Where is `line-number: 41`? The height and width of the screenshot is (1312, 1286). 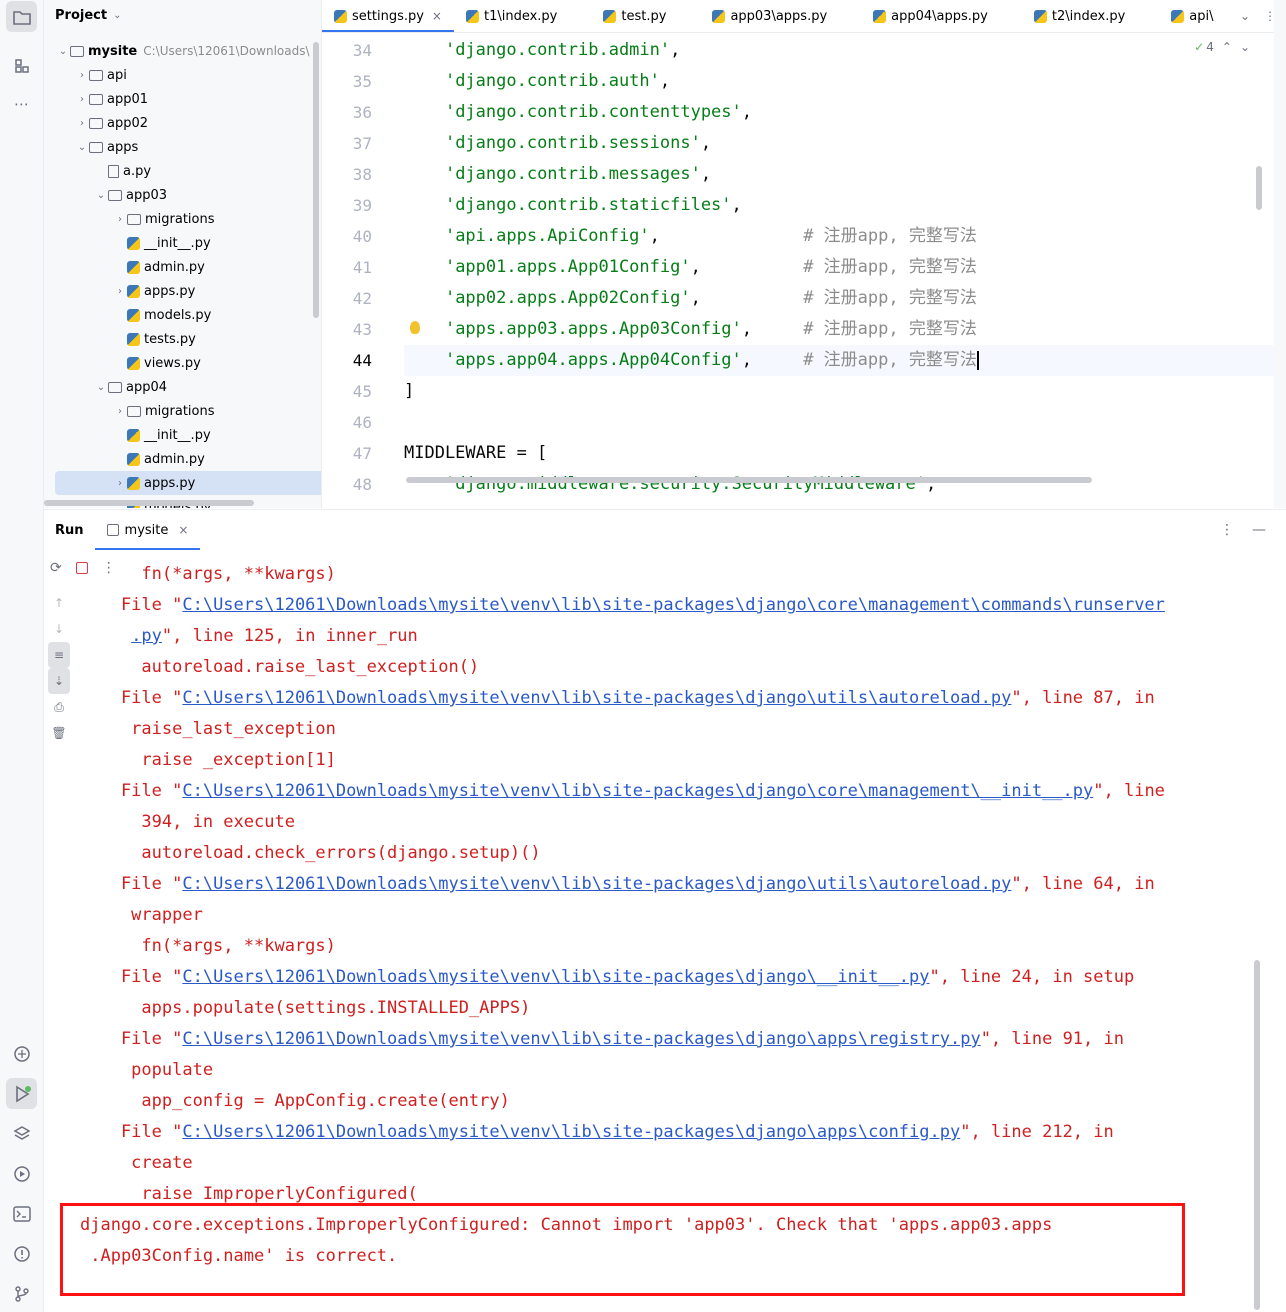 line-number: 41 is located at coordinates (362, 267).